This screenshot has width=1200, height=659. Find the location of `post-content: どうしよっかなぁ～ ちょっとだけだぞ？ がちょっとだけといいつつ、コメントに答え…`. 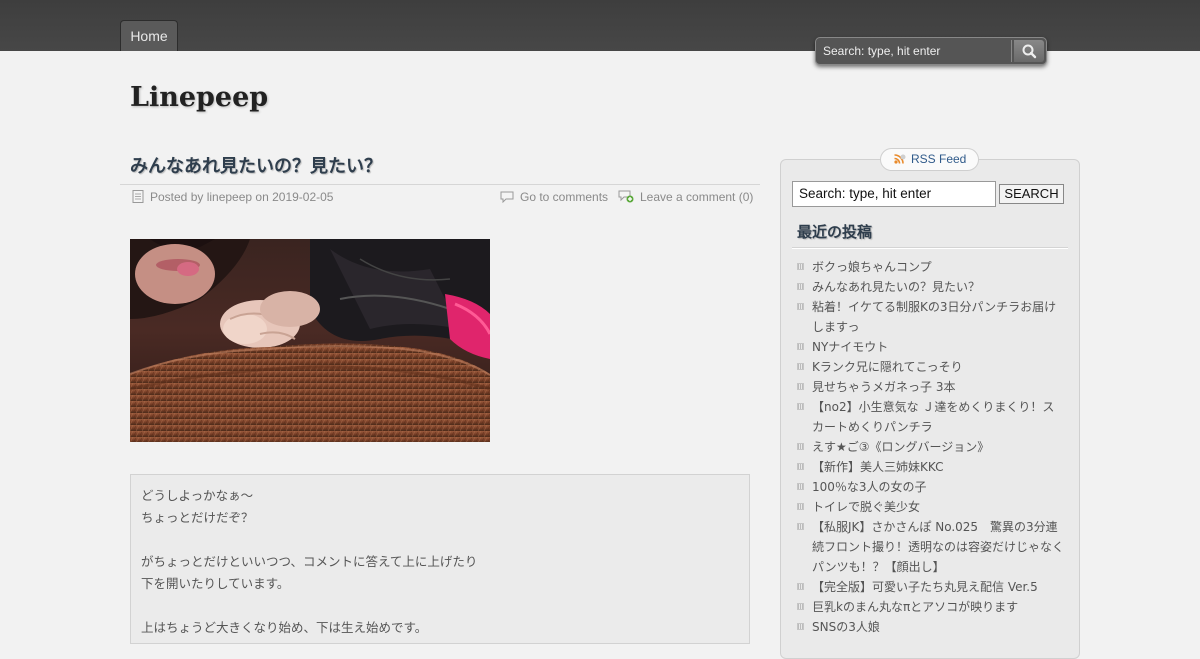

post-content: どうしよっかなぁ～ ちょっとだけだぞ？ がちょっとだけといいつつ、コメントに答え… is located at coordinates (440, 559).